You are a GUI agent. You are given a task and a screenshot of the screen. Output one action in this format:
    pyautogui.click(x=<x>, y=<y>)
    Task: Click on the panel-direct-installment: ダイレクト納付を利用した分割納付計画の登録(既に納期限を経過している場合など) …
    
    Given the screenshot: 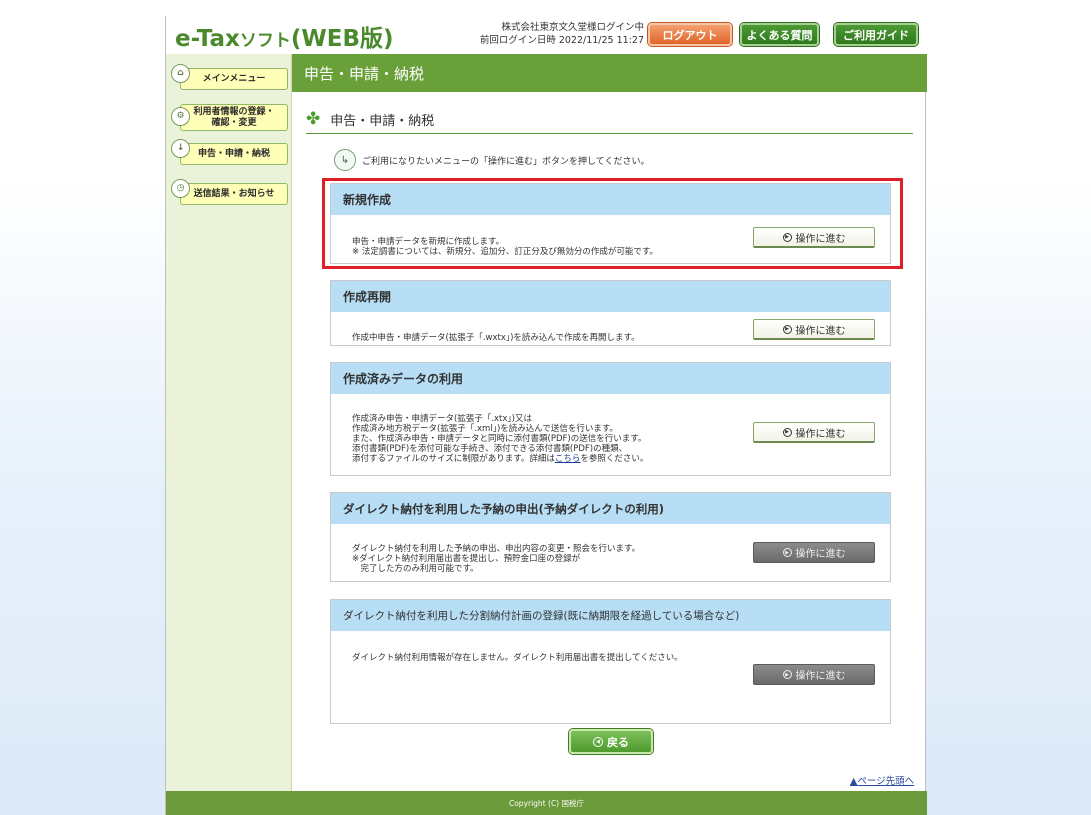 What is the action you would take?
    pyautogui.click(x=610, y=661)
    